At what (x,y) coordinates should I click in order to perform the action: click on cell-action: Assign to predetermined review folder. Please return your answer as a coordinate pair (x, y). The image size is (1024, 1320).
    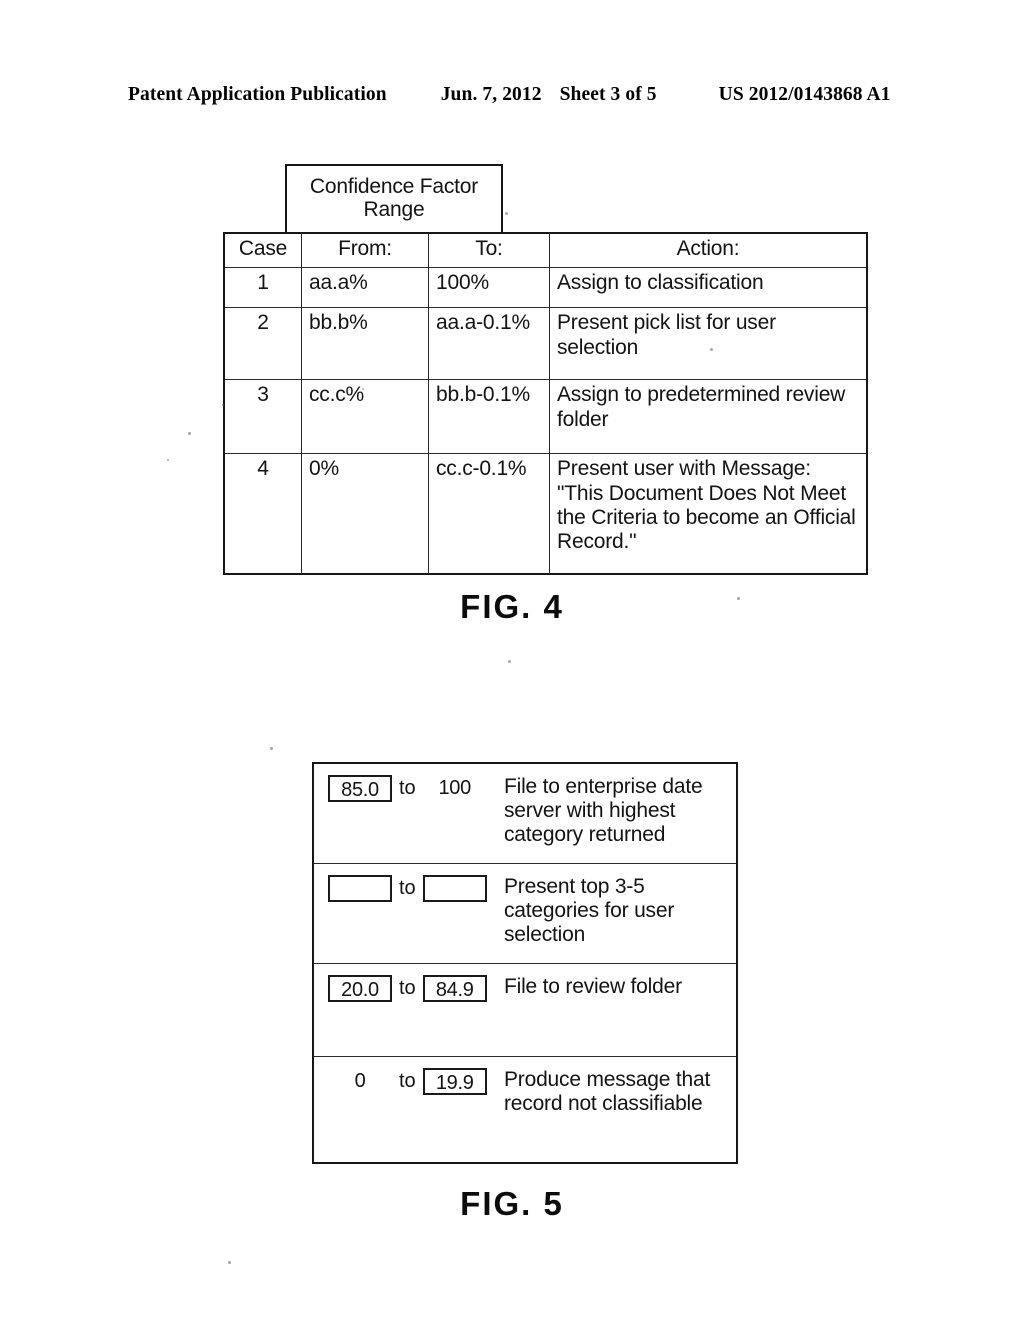
    Looking at the image, I should click on (708, 417).